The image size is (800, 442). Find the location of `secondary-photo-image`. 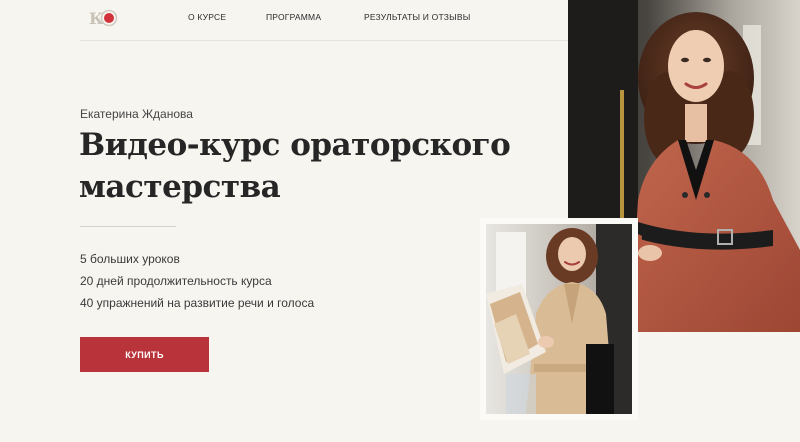

secondary-photo-image is located at coordinates (559, 319).